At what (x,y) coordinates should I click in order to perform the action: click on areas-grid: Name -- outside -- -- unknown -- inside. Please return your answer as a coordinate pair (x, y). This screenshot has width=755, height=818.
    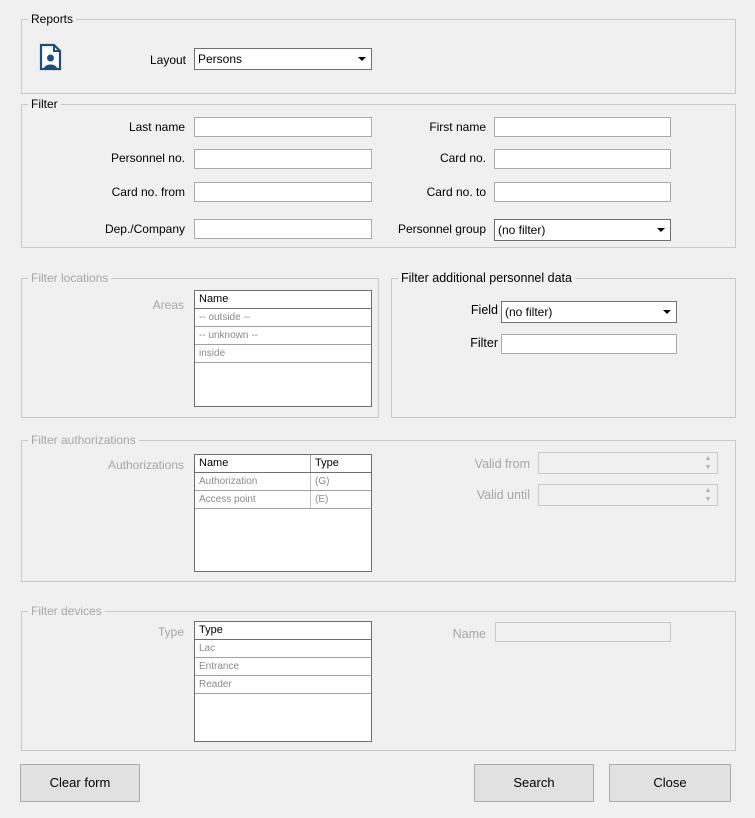
    Looking at the image, I should click on (283, 348).